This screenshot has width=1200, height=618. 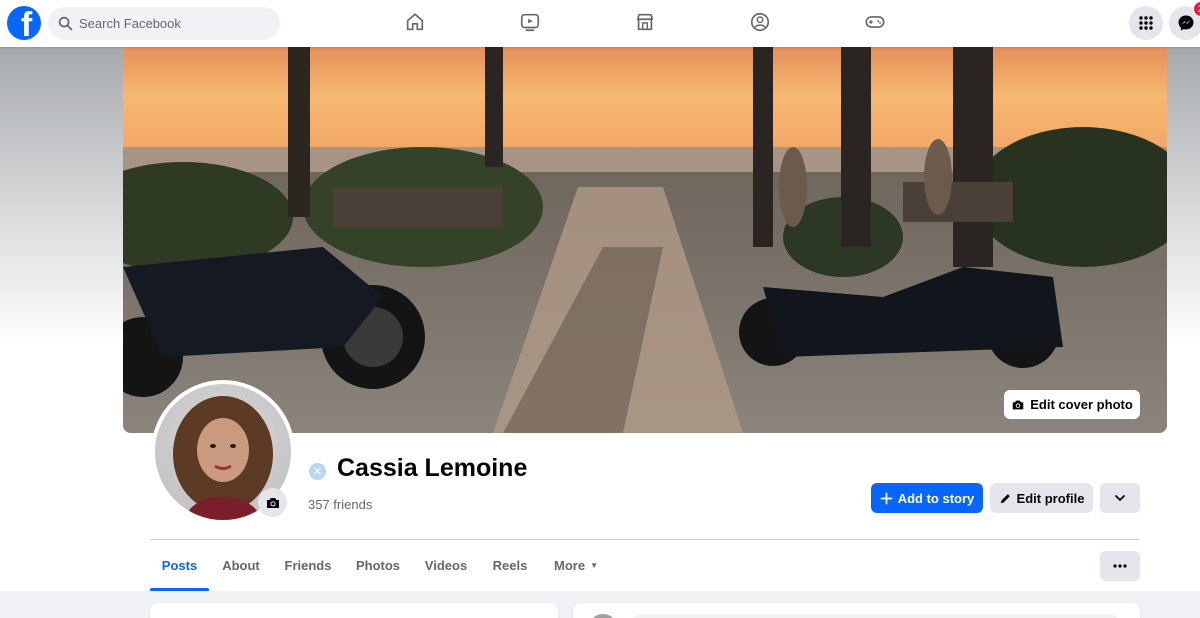 I want to click on tab-photos-label: Photos, so click(x=378, y=565).